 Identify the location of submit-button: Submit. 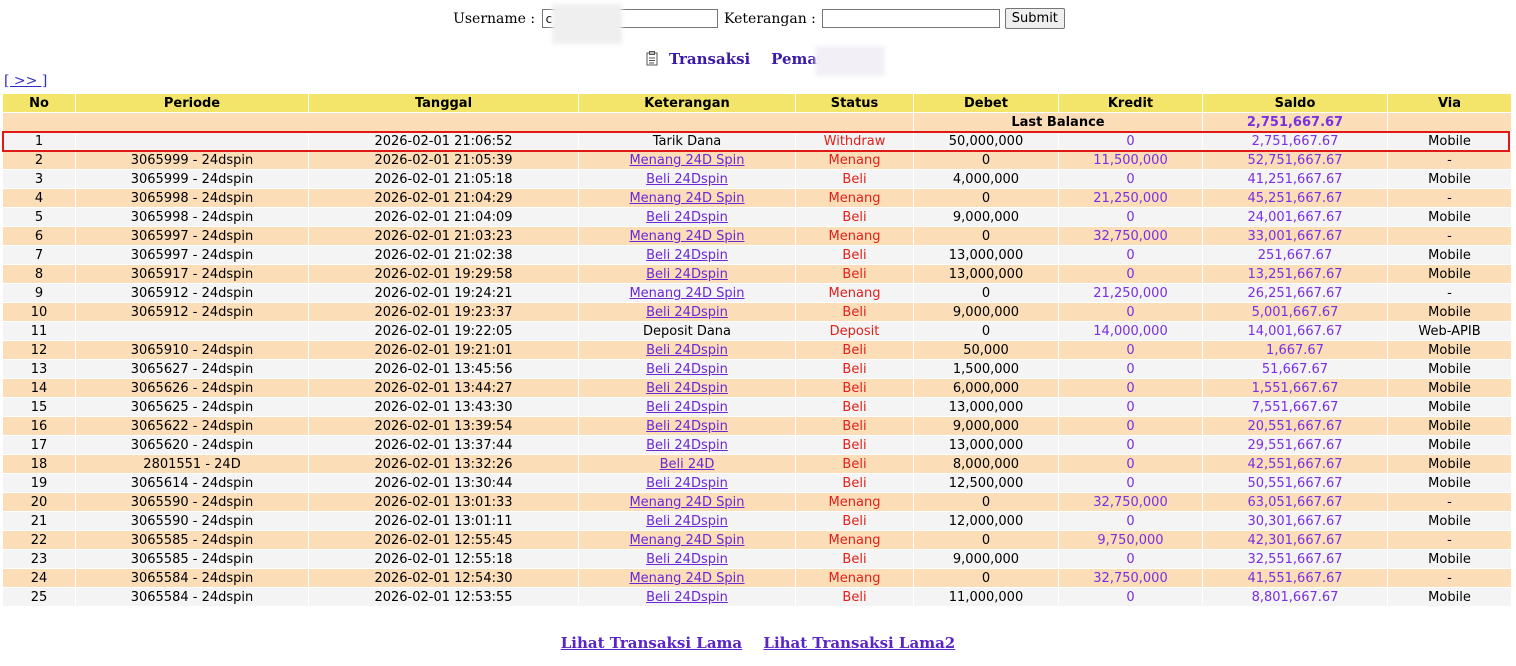
(1034, 18).